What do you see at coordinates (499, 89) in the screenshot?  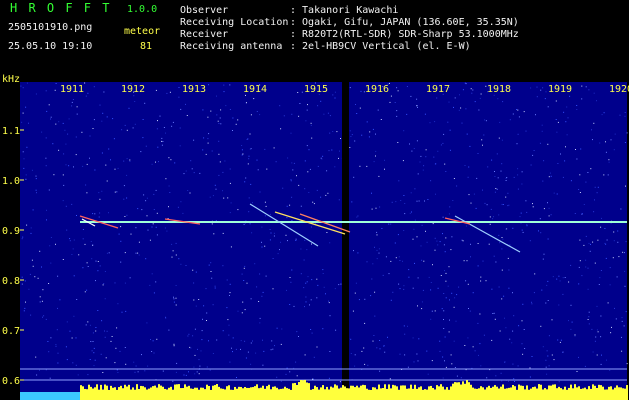 I see `x-tick-label: 1918` at bounding box center [499, 89].